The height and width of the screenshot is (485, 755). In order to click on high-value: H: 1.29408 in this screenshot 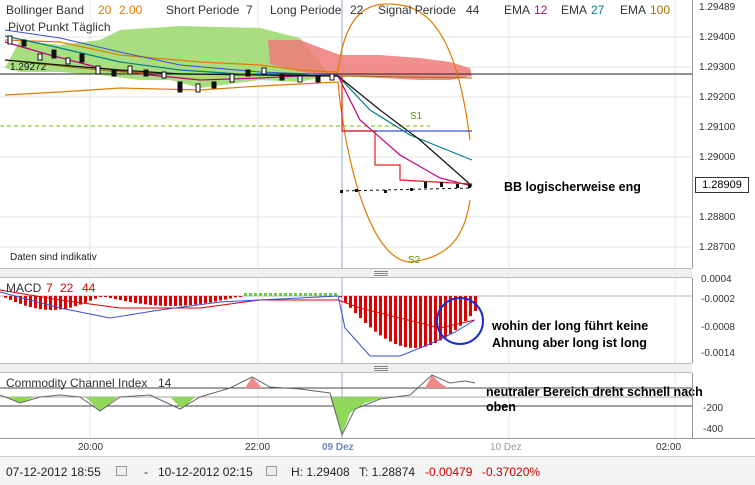, I will do `click(320, 472)`.